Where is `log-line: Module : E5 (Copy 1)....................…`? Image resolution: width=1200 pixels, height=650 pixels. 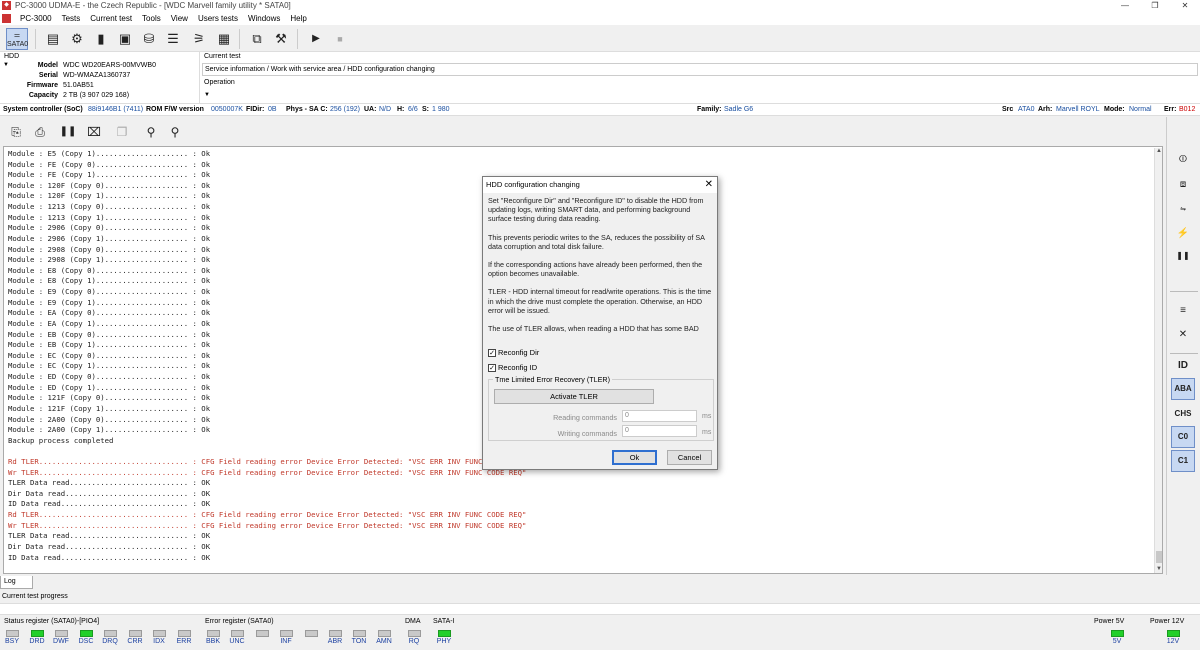
log-line: Module : E5 (Copy 1)....................… is located at coordinates (109, 153).